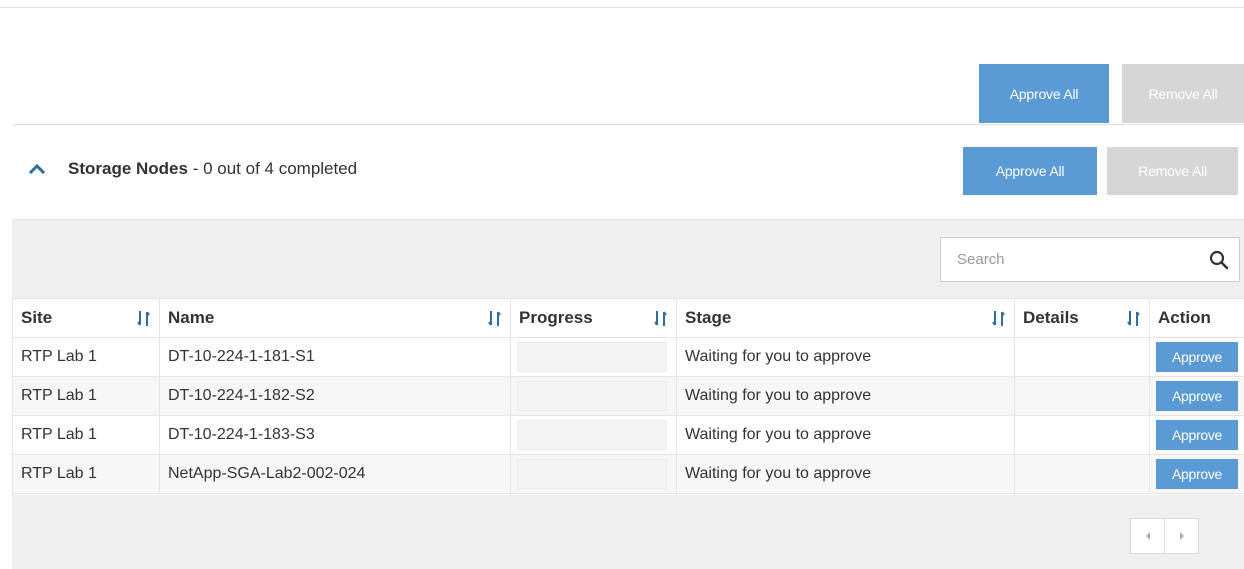 The image size is (1244, 569). Describe the element at coordinates (335, 357) in the screenshot. I see `name-cell: DT-10-224-1-181-S1` at that location.